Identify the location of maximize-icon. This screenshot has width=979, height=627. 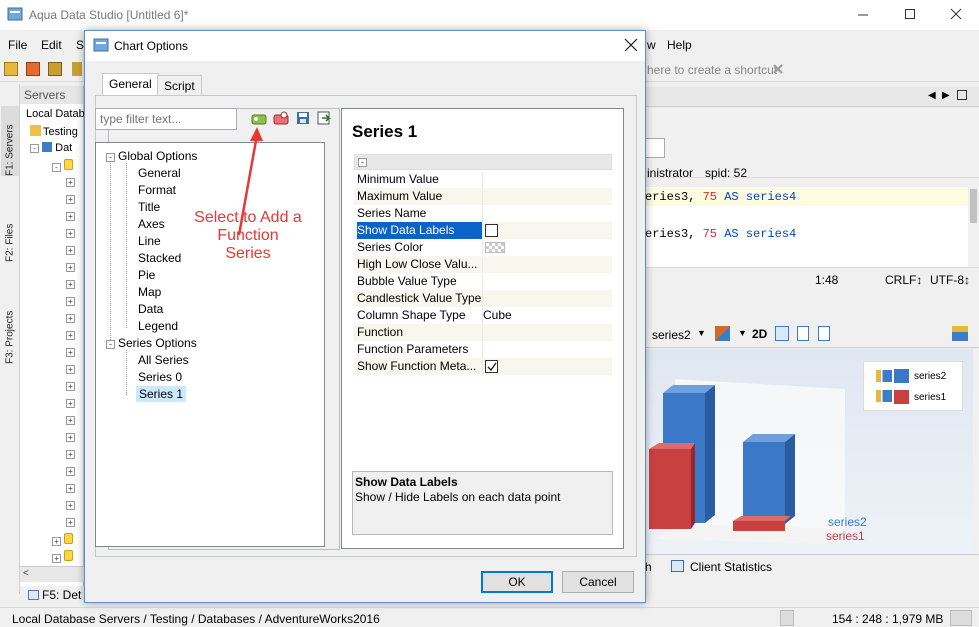
(910, 14).